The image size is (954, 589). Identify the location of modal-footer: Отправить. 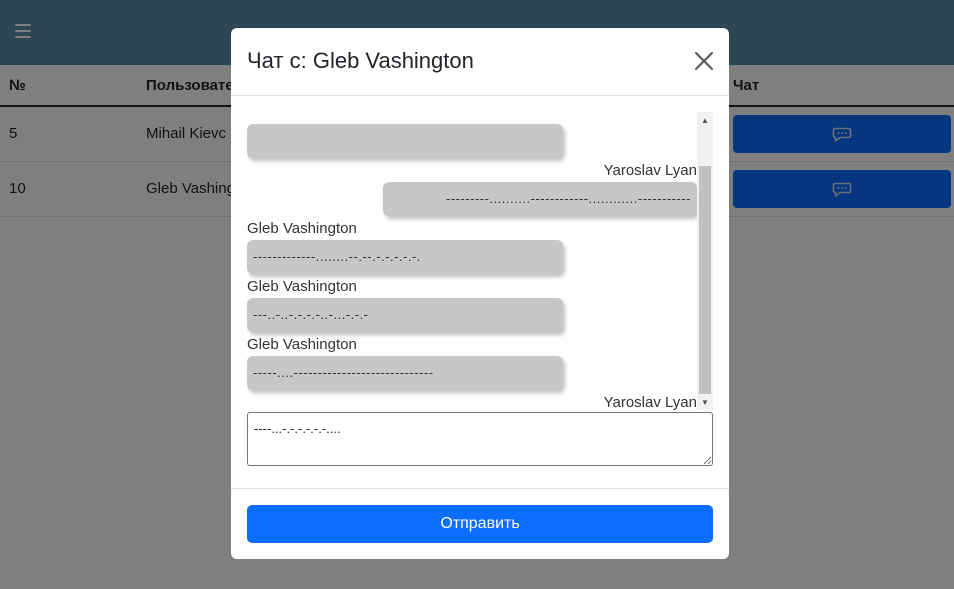
(480, 523).